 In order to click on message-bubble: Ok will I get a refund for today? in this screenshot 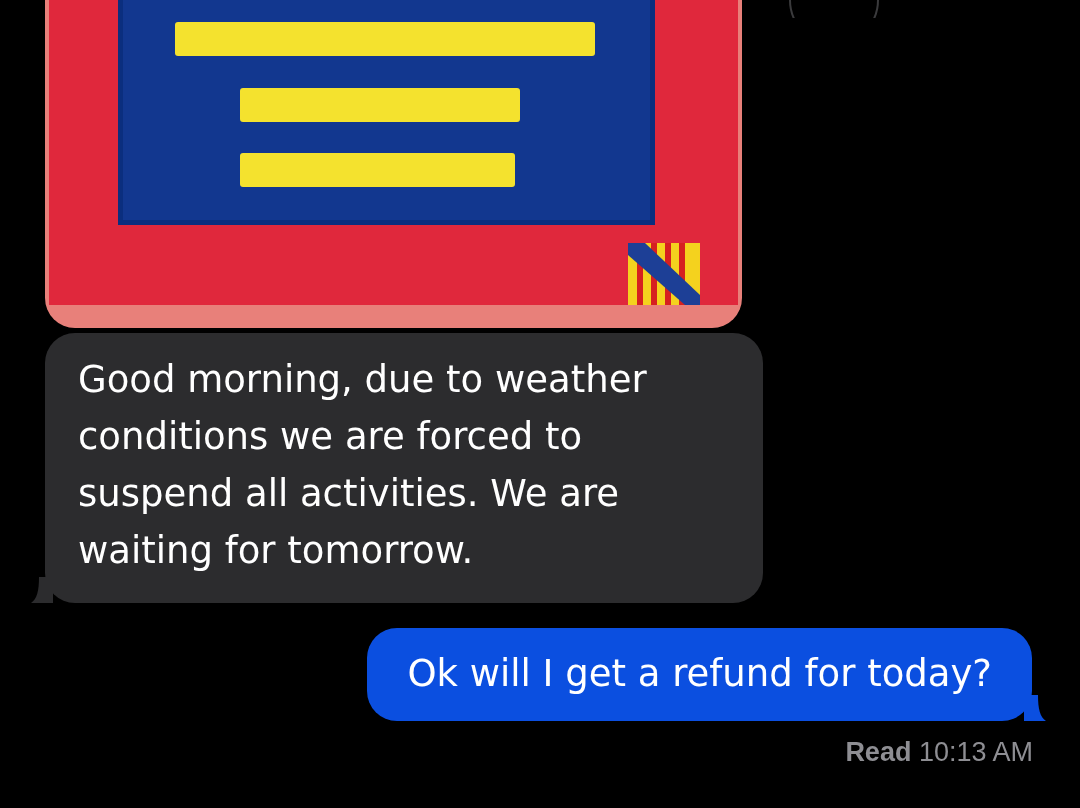, I will do `click(699, 674)`.